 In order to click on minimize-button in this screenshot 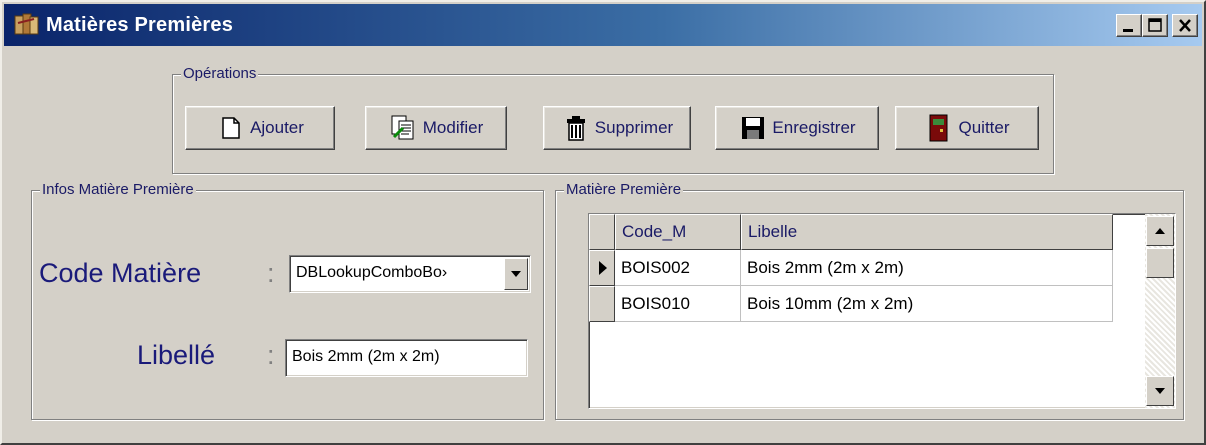, I will do `click(1129, 25)`.